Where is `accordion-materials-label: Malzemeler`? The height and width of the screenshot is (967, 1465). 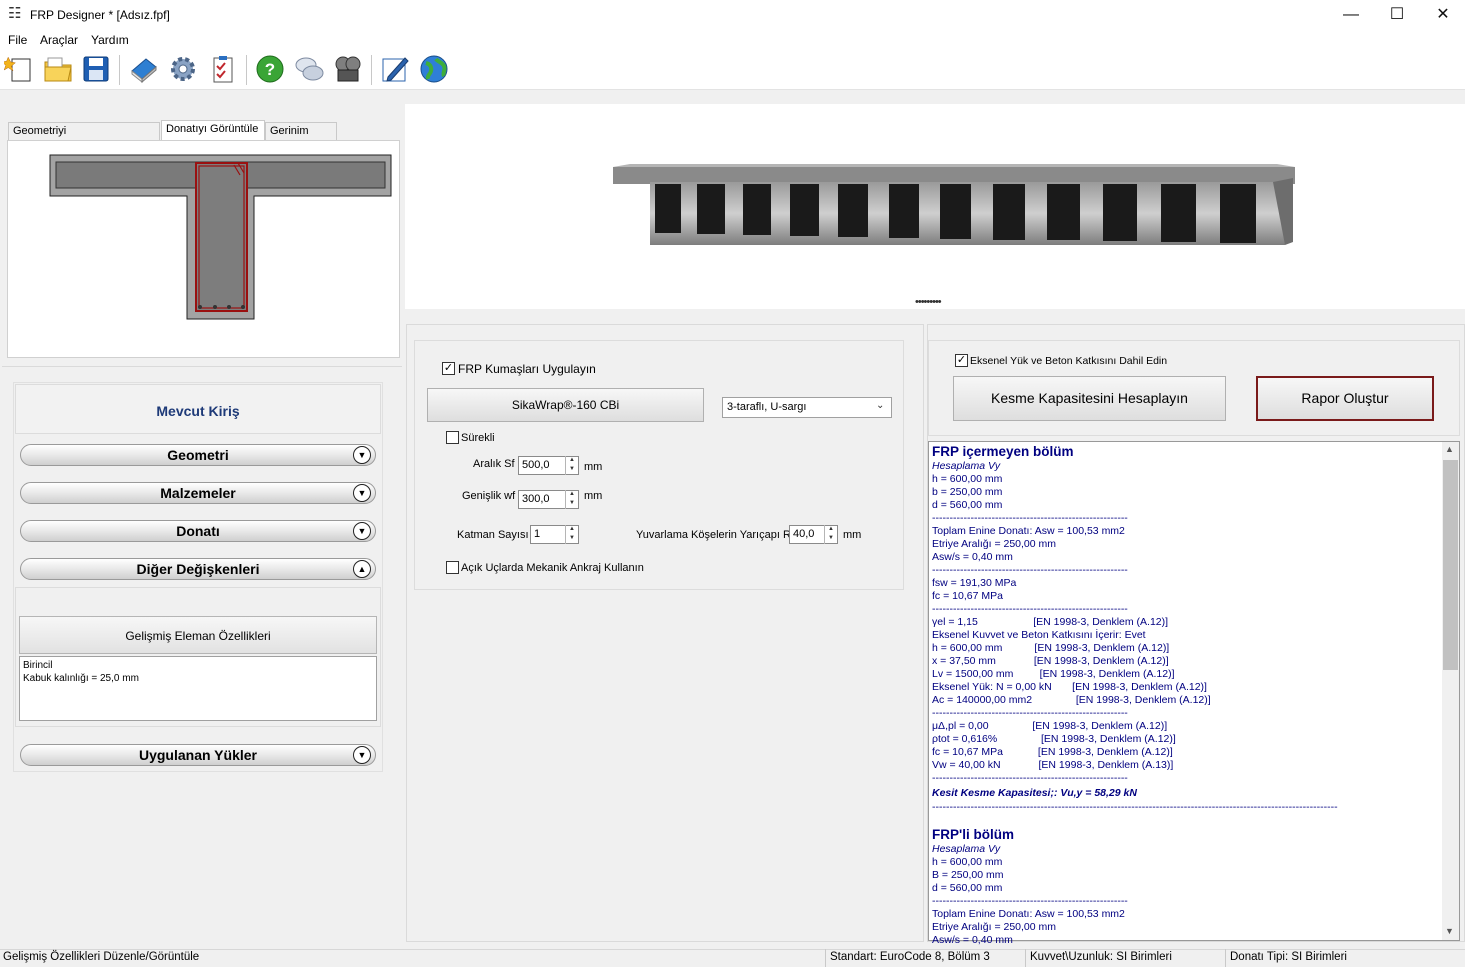 accordion-materials-label: Malzemeler is located at coordinates (198, 493).